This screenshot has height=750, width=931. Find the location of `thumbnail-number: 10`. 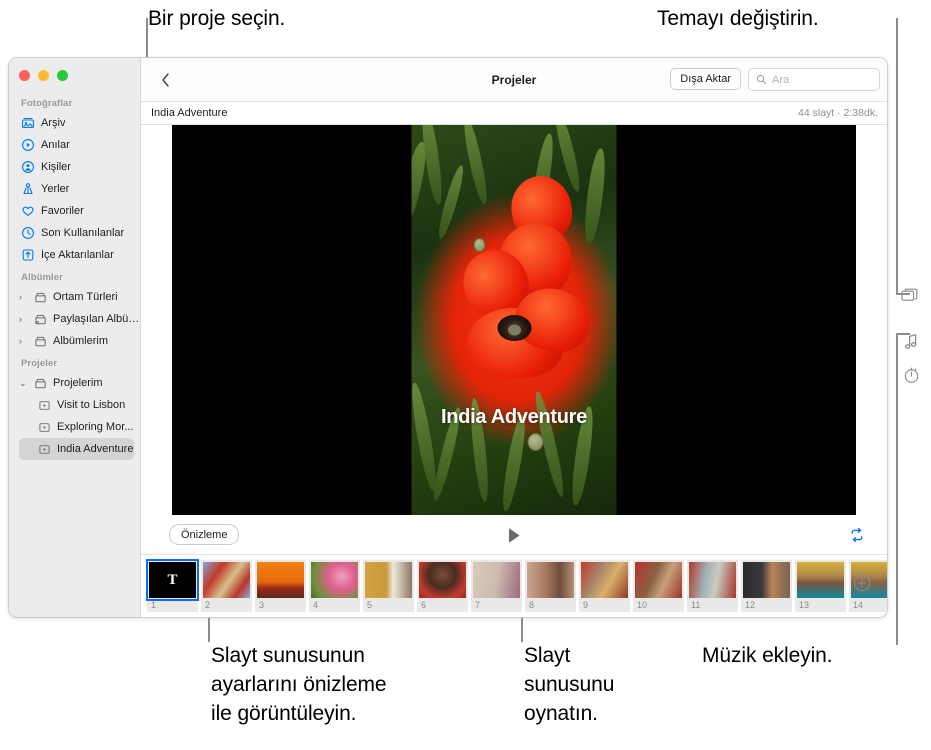

thumbnail-number: 10 is located at coordinates (642, 605).